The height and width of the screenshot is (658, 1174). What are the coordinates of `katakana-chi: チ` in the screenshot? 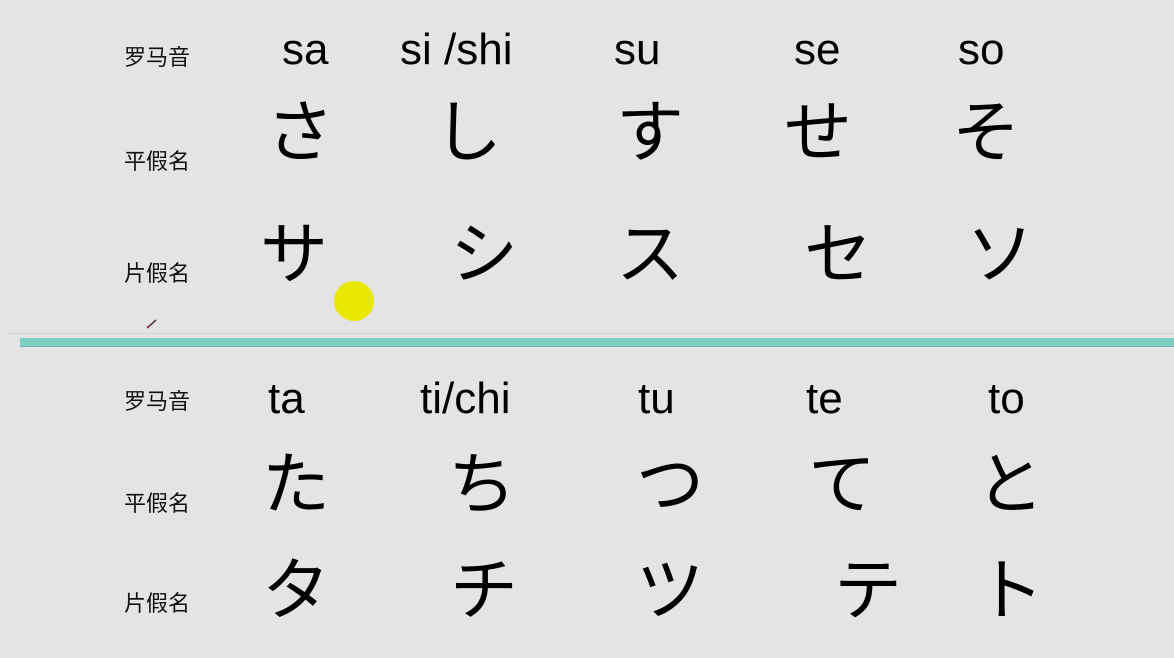 It's located at (484, 591).